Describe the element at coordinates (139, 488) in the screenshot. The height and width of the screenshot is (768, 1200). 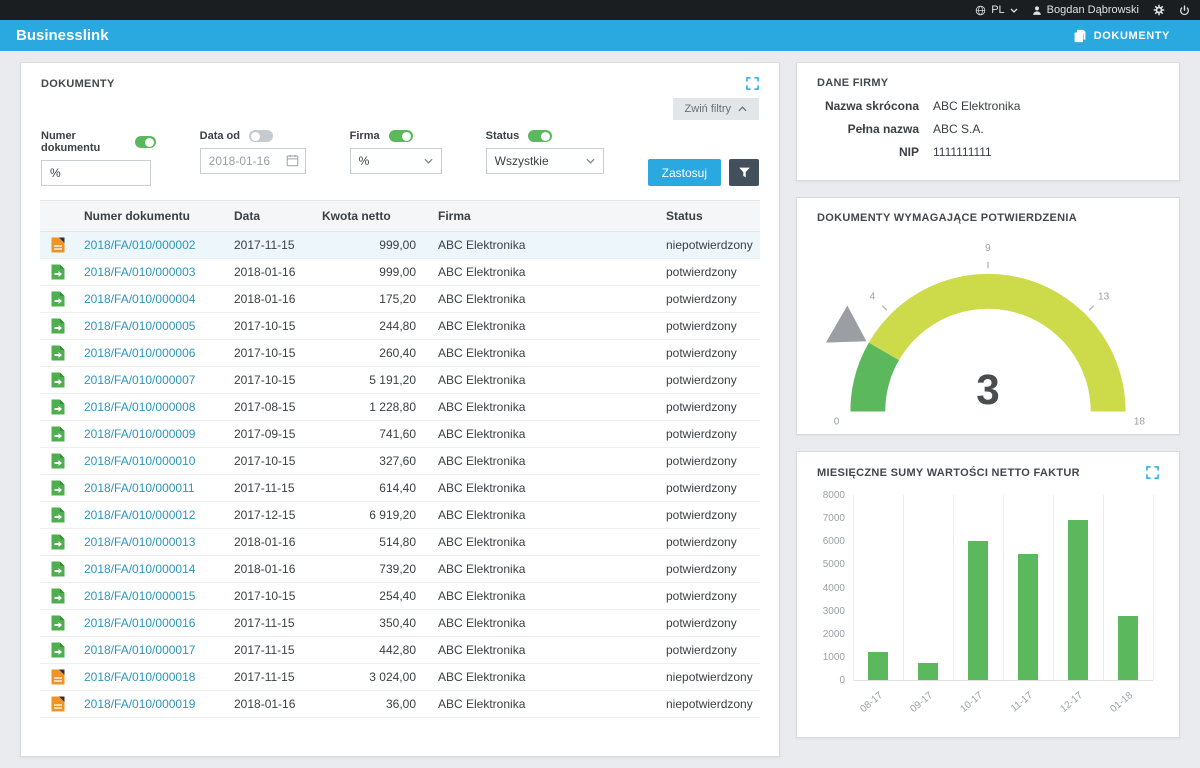
I see `document-link: 2018/FA/010/000011` at that location.